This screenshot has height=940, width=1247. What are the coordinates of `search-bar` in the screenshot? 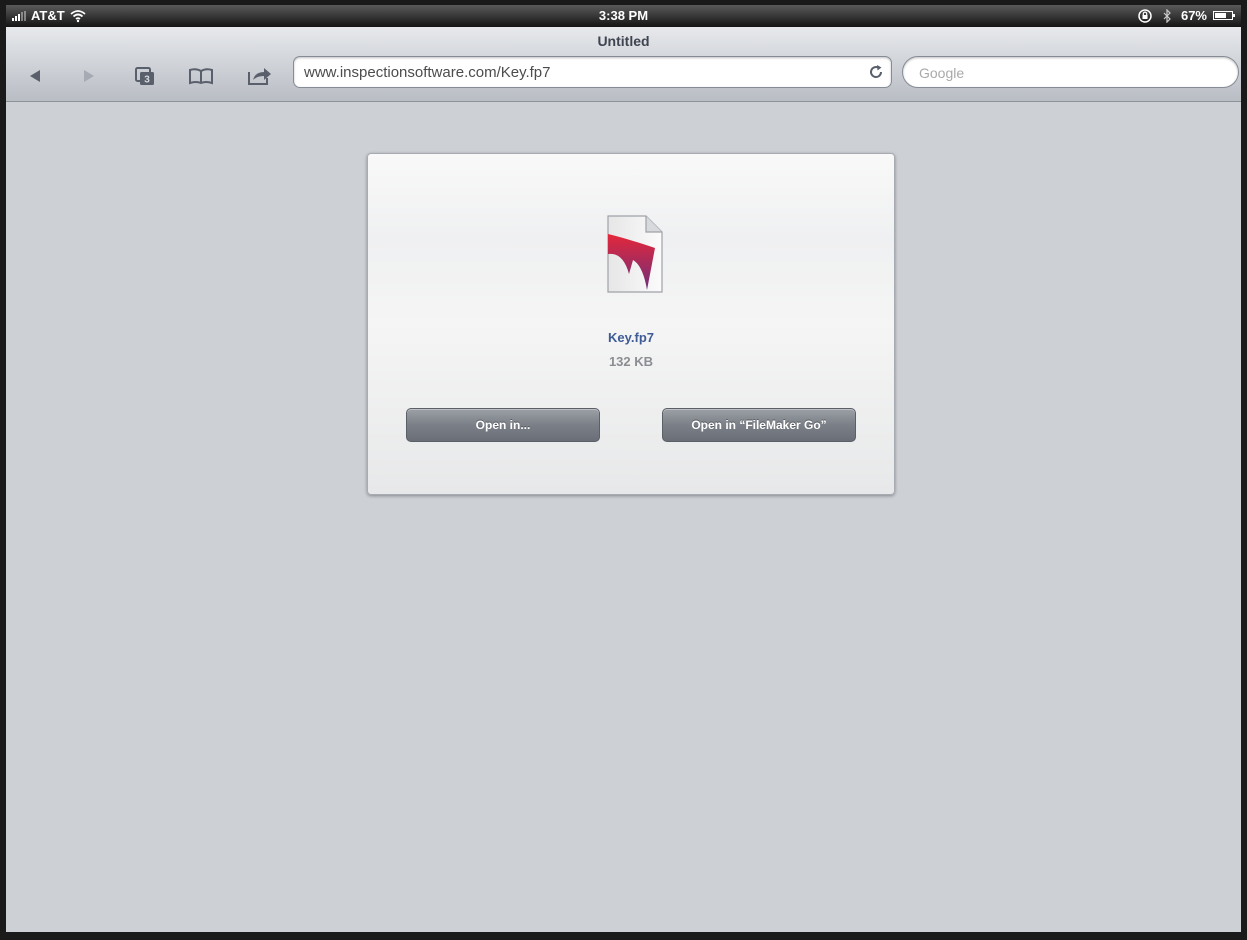 It's located at (1070, 72).